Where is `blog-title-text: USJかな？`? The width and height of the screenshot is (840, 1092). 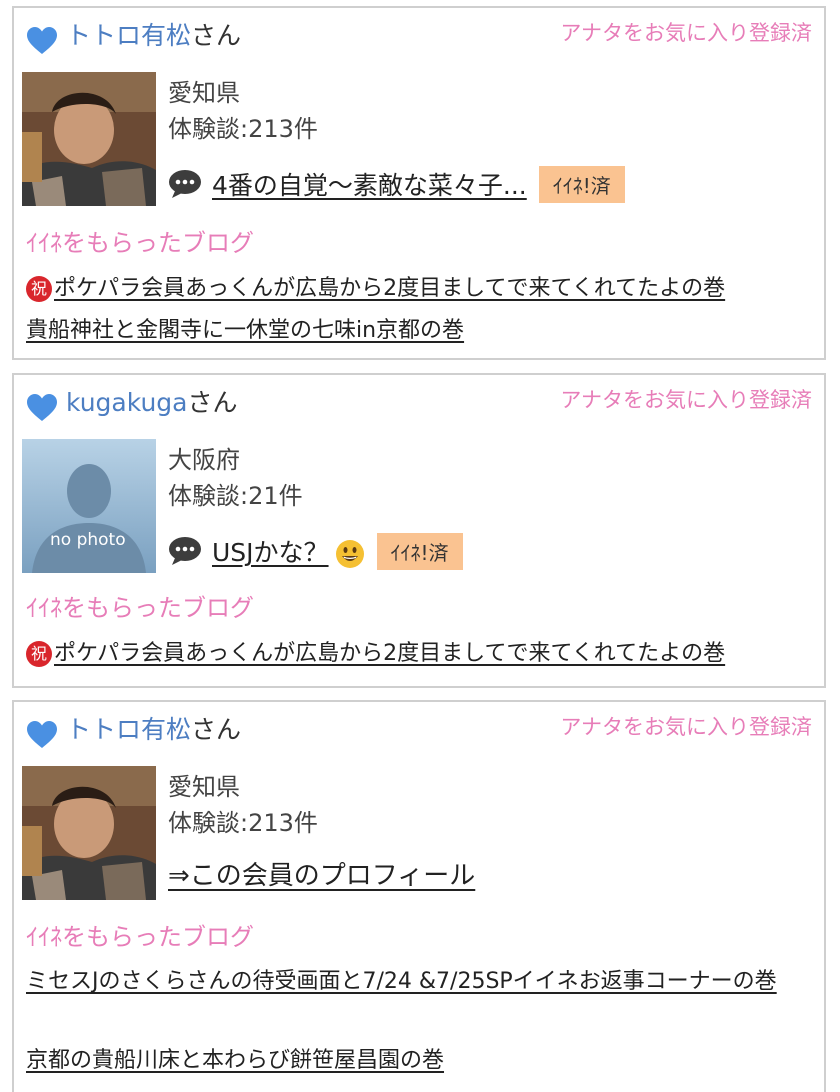
blog-title-text: USJかな？ is located at coordinates (270, 552).